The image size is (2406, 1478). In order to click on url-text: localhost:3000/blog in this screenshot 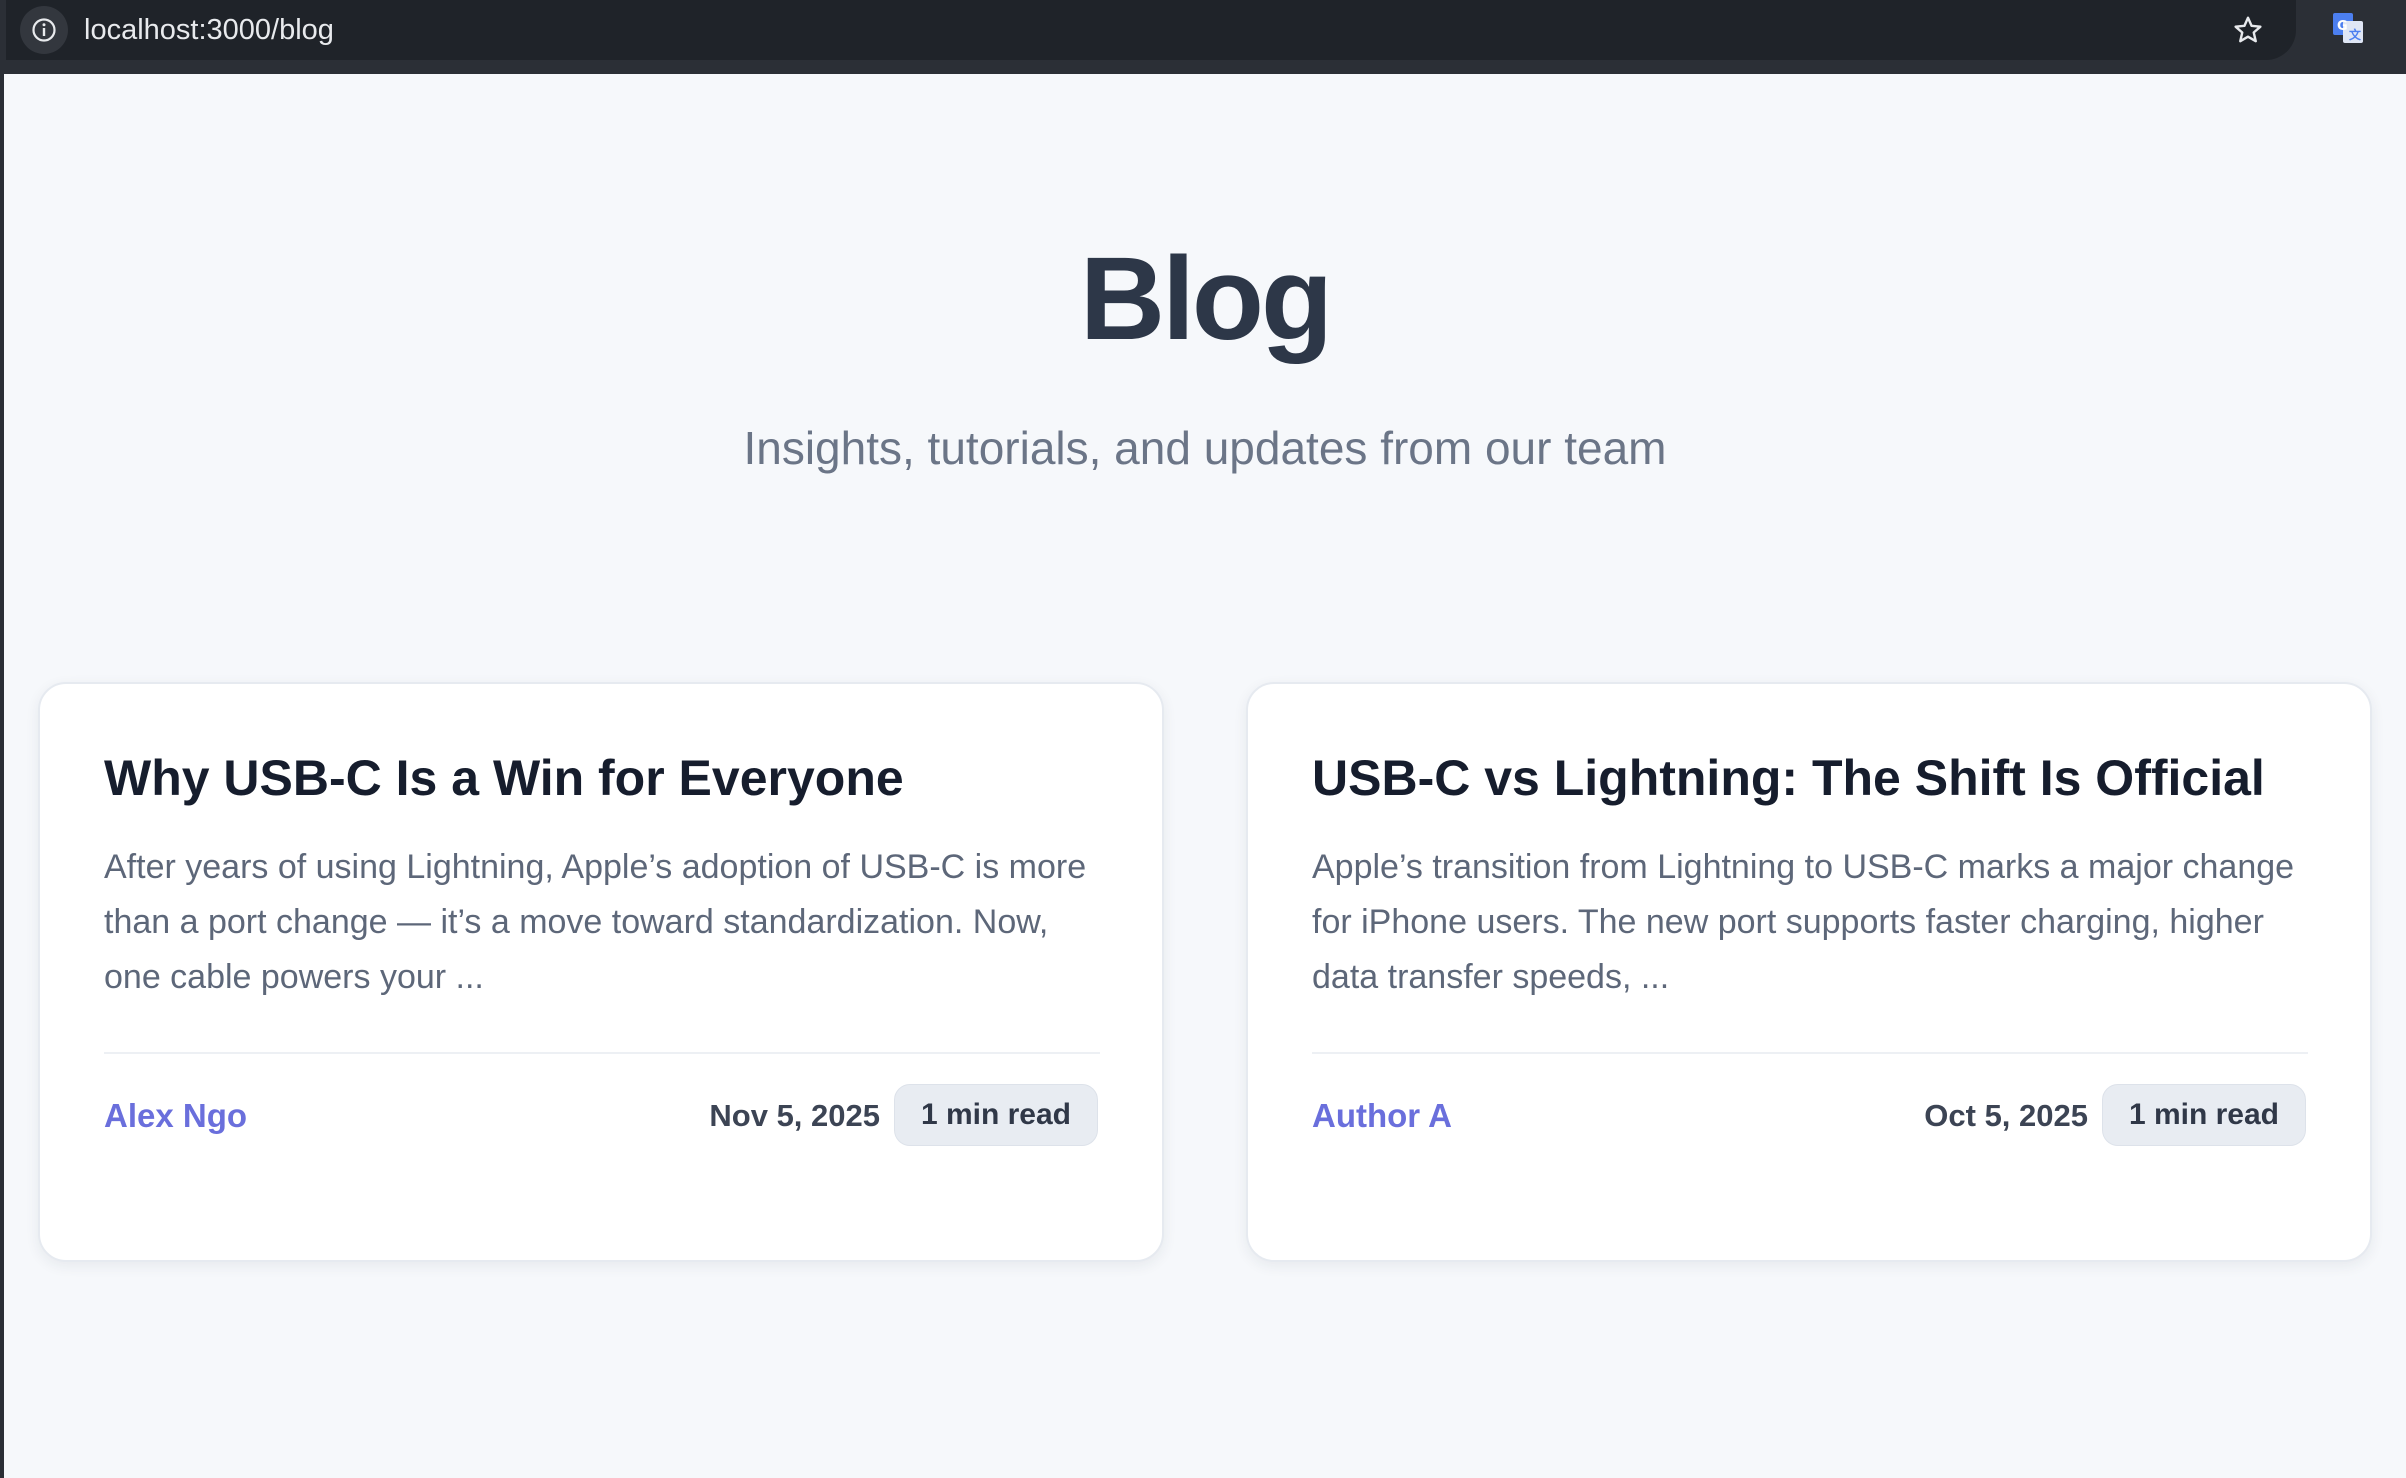, I will do `click(209, 30)`.